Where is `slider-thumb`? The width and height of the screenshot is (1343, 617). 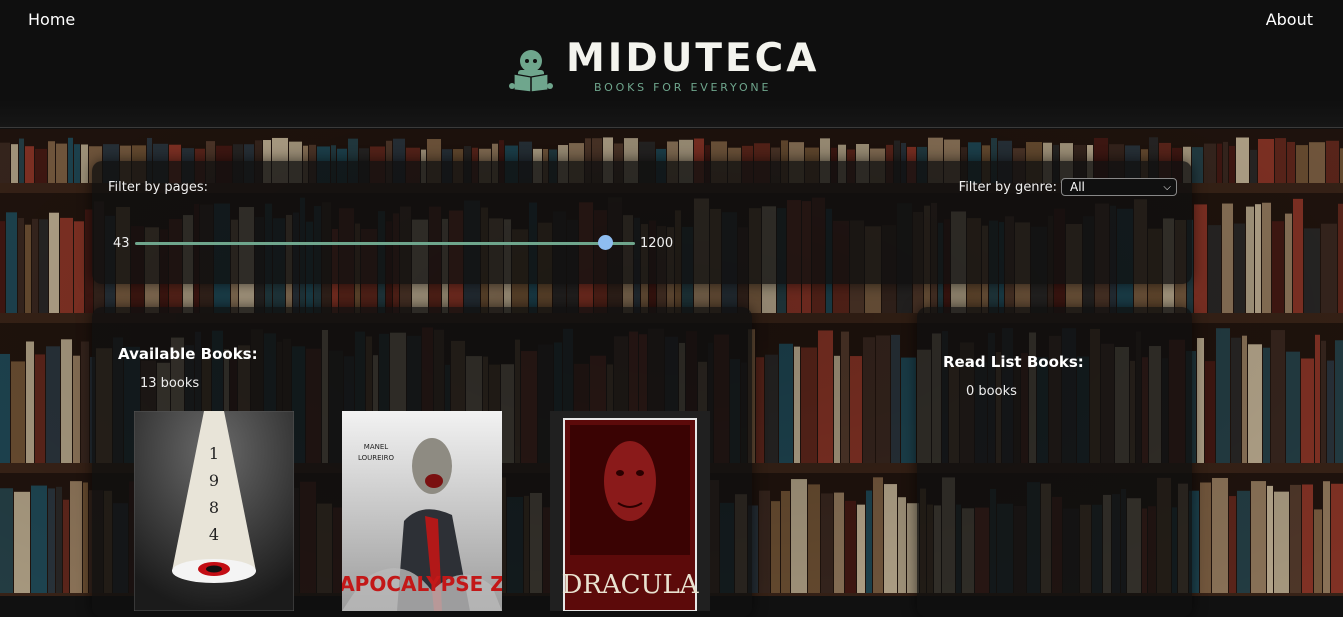 slider-thumb is located at coordinates (605, 242).